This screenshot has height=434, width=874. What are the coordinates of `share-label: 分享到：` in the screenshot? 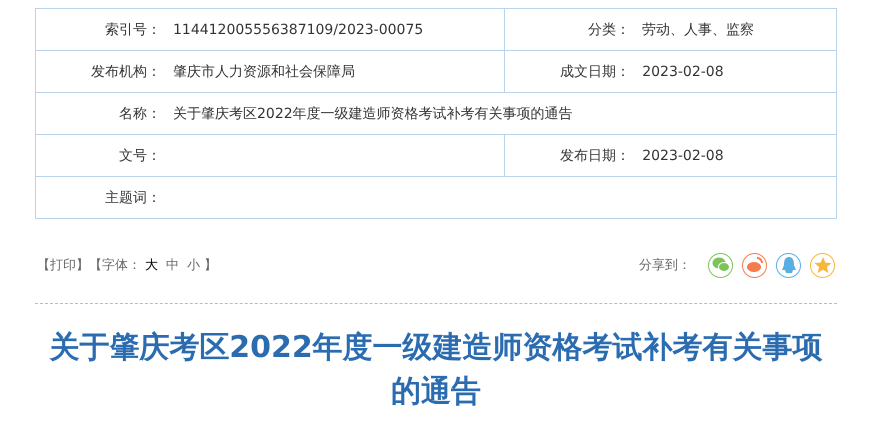 It's located at (665, 265).